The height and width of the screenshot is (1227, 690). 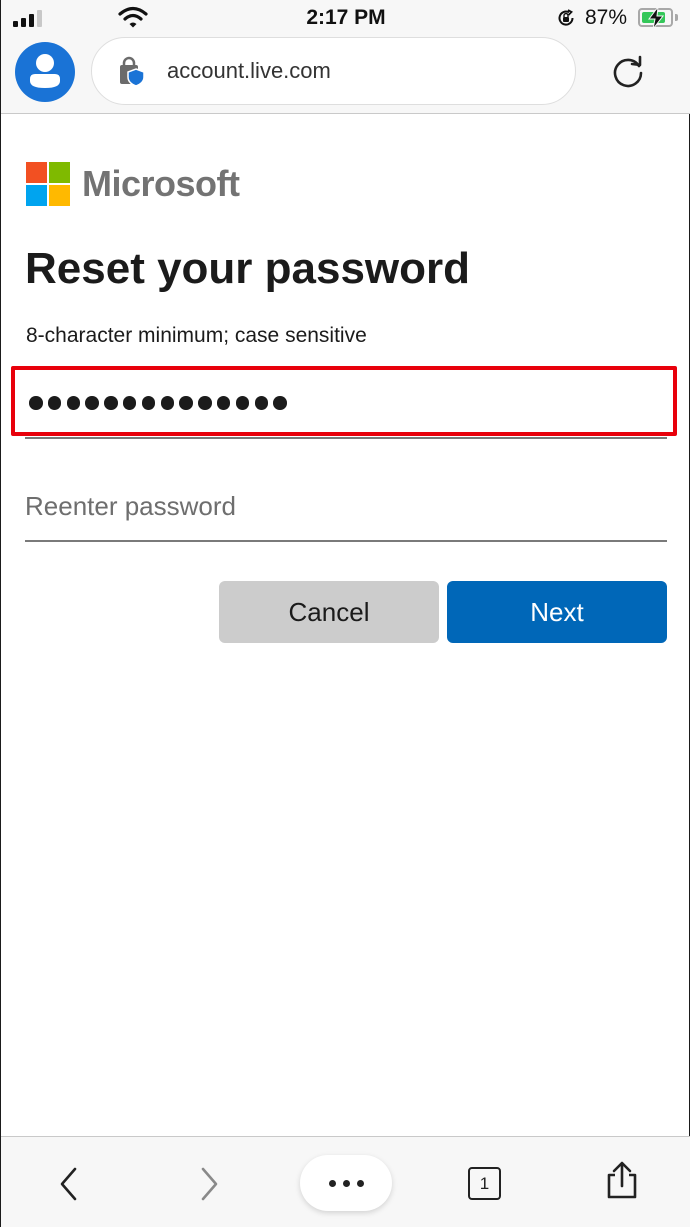 What do you see at coordinates (484, 1183) in the screenshot?
I see `tabs-button: 1` at bounding box center [484, 1183].